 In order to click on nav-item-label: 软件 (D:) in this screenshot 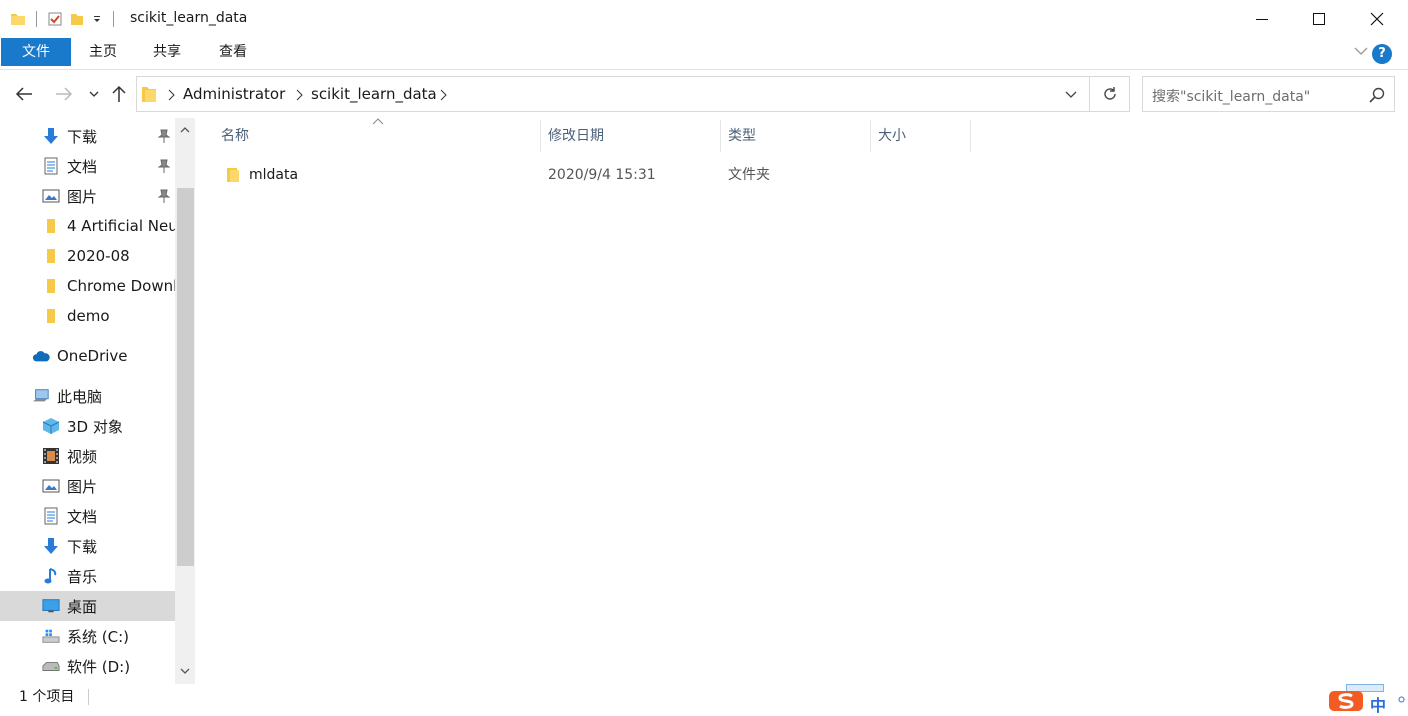, I will do `click(99, 666)`.